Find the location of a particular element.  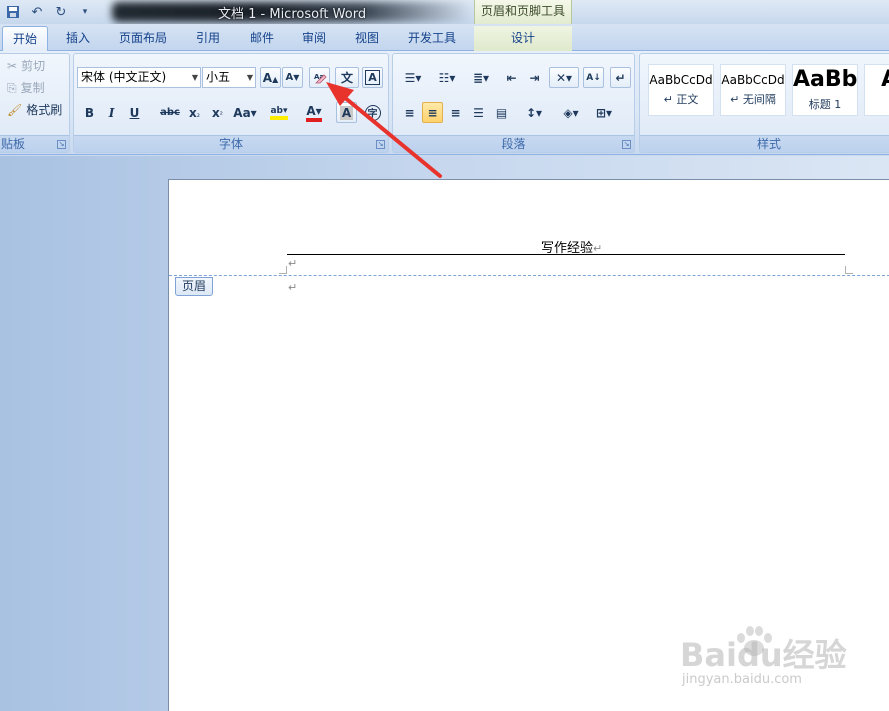

style-normal: AaBbCcDd ↵ 正文 is located at coordinates (681, 90).